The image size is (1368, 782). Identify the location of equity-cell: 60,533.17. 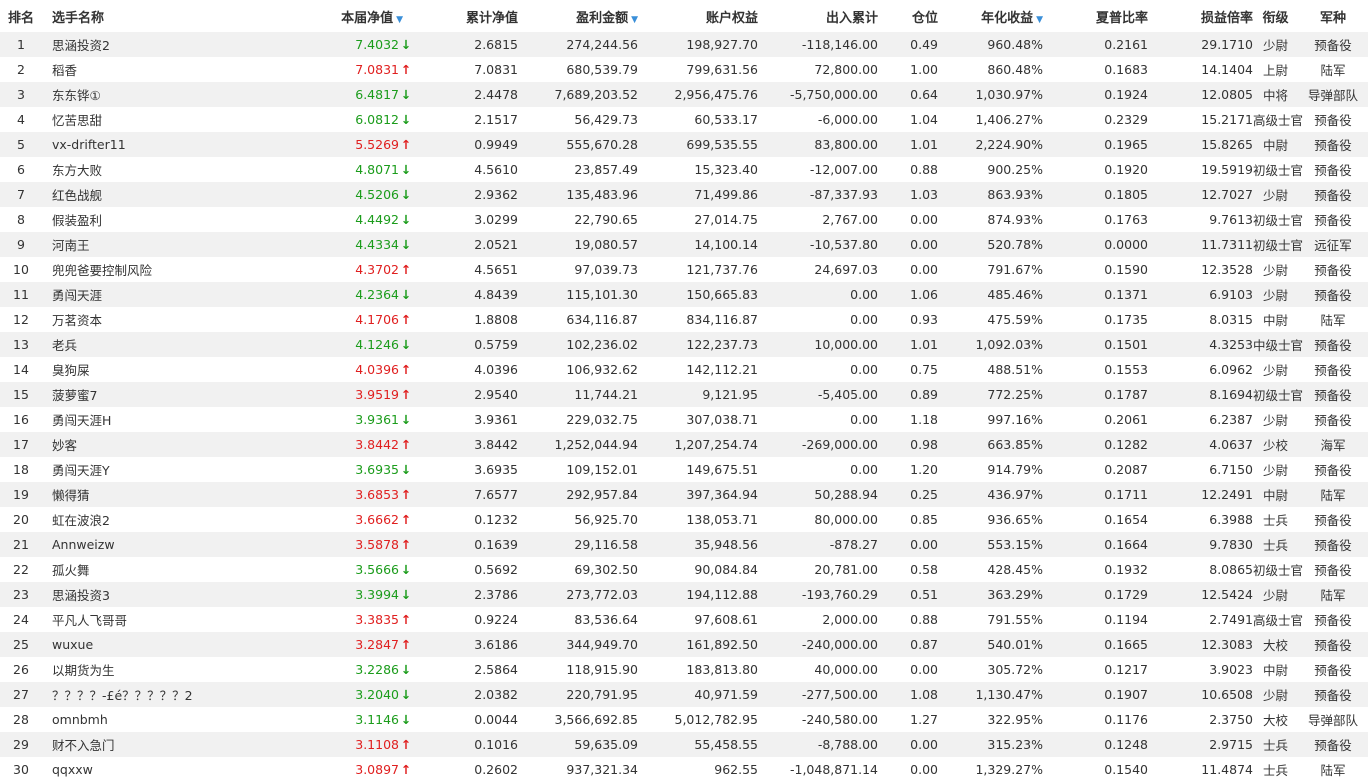
(698, 119).